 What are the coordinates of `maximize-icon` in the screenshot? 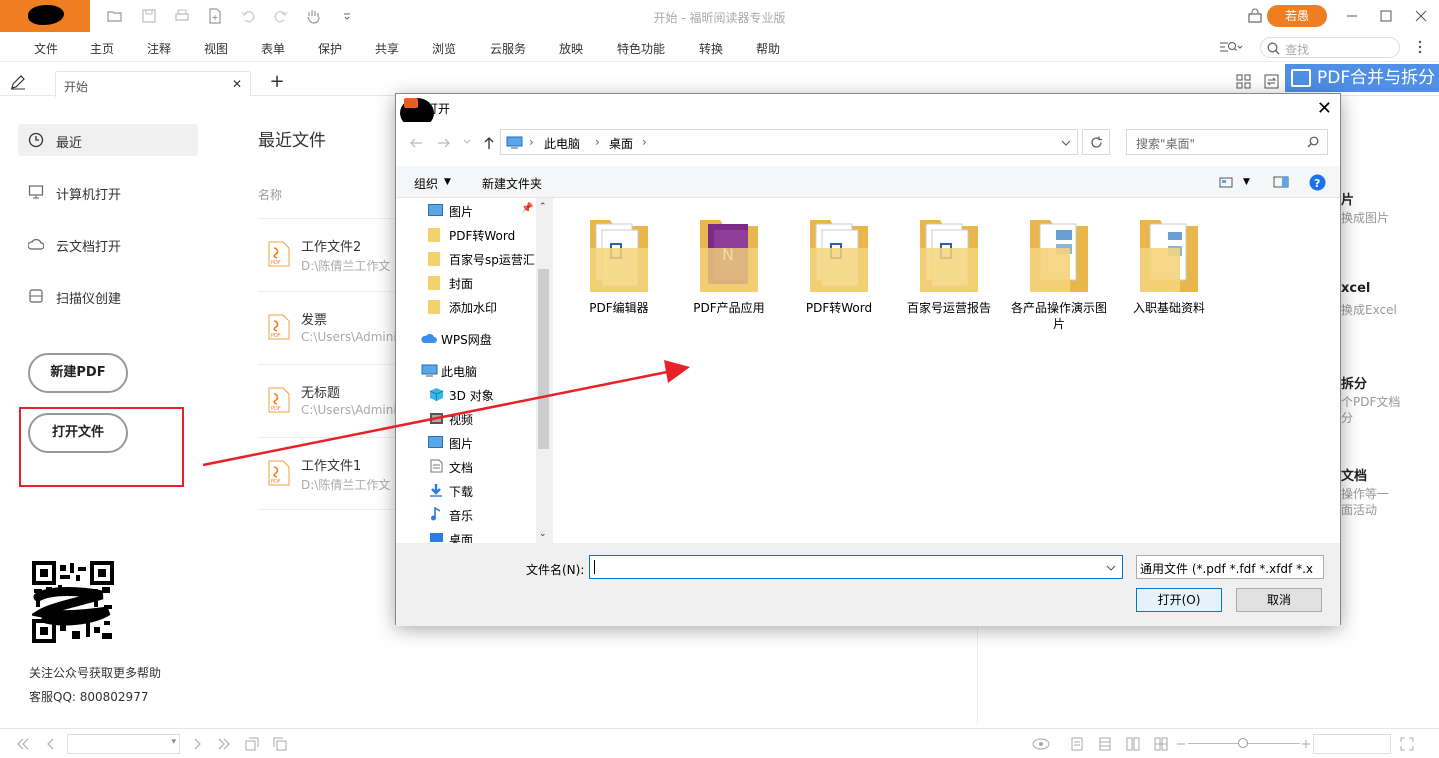 It's located at (1386, 16).